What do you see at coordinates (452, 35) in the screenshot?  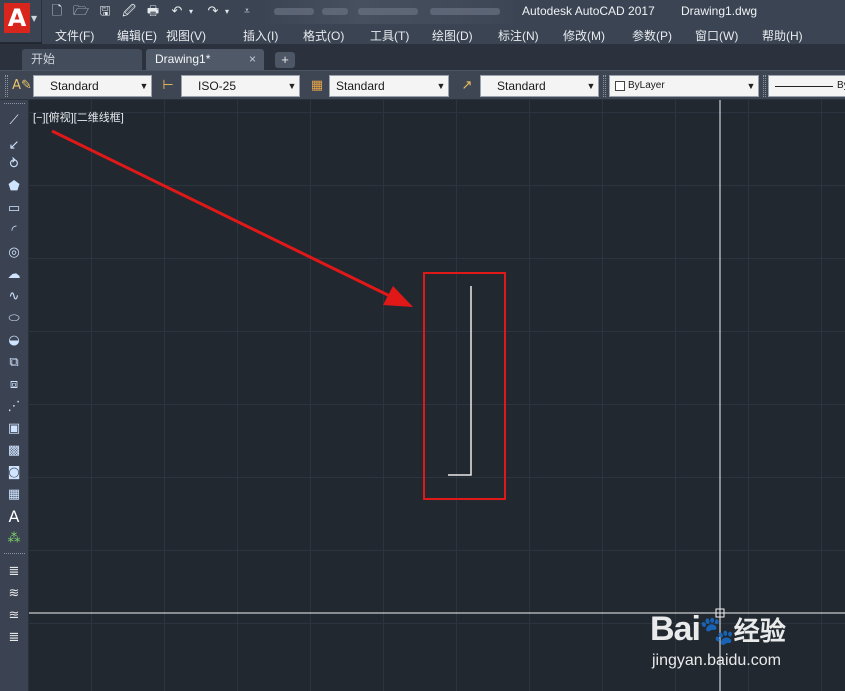 I see `menu-draw: 绘图(D)` at bounding box center [452, 35].